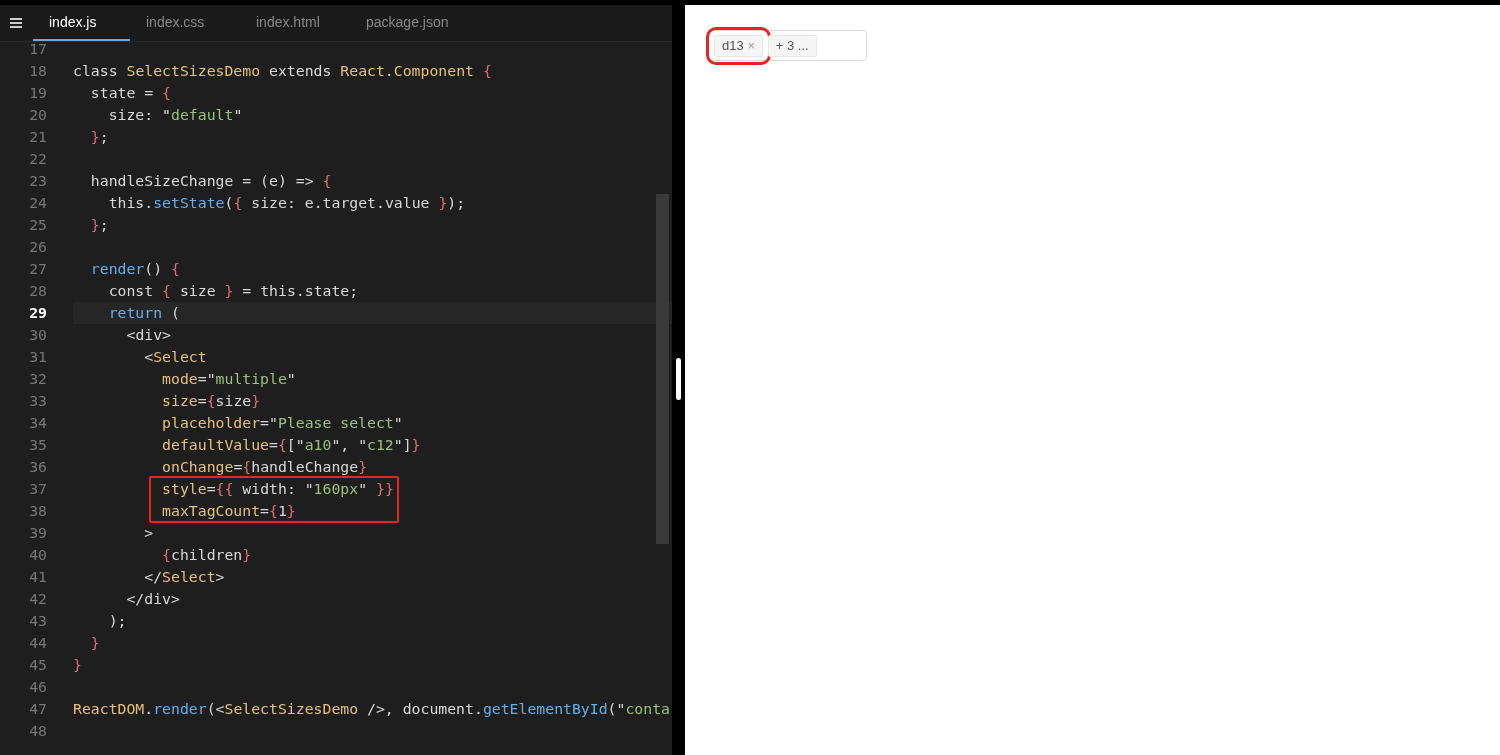 This screenshot has height=755, width=1500. I want to click on code-line: style={{ width: "160px" }}, so click(278, 488).